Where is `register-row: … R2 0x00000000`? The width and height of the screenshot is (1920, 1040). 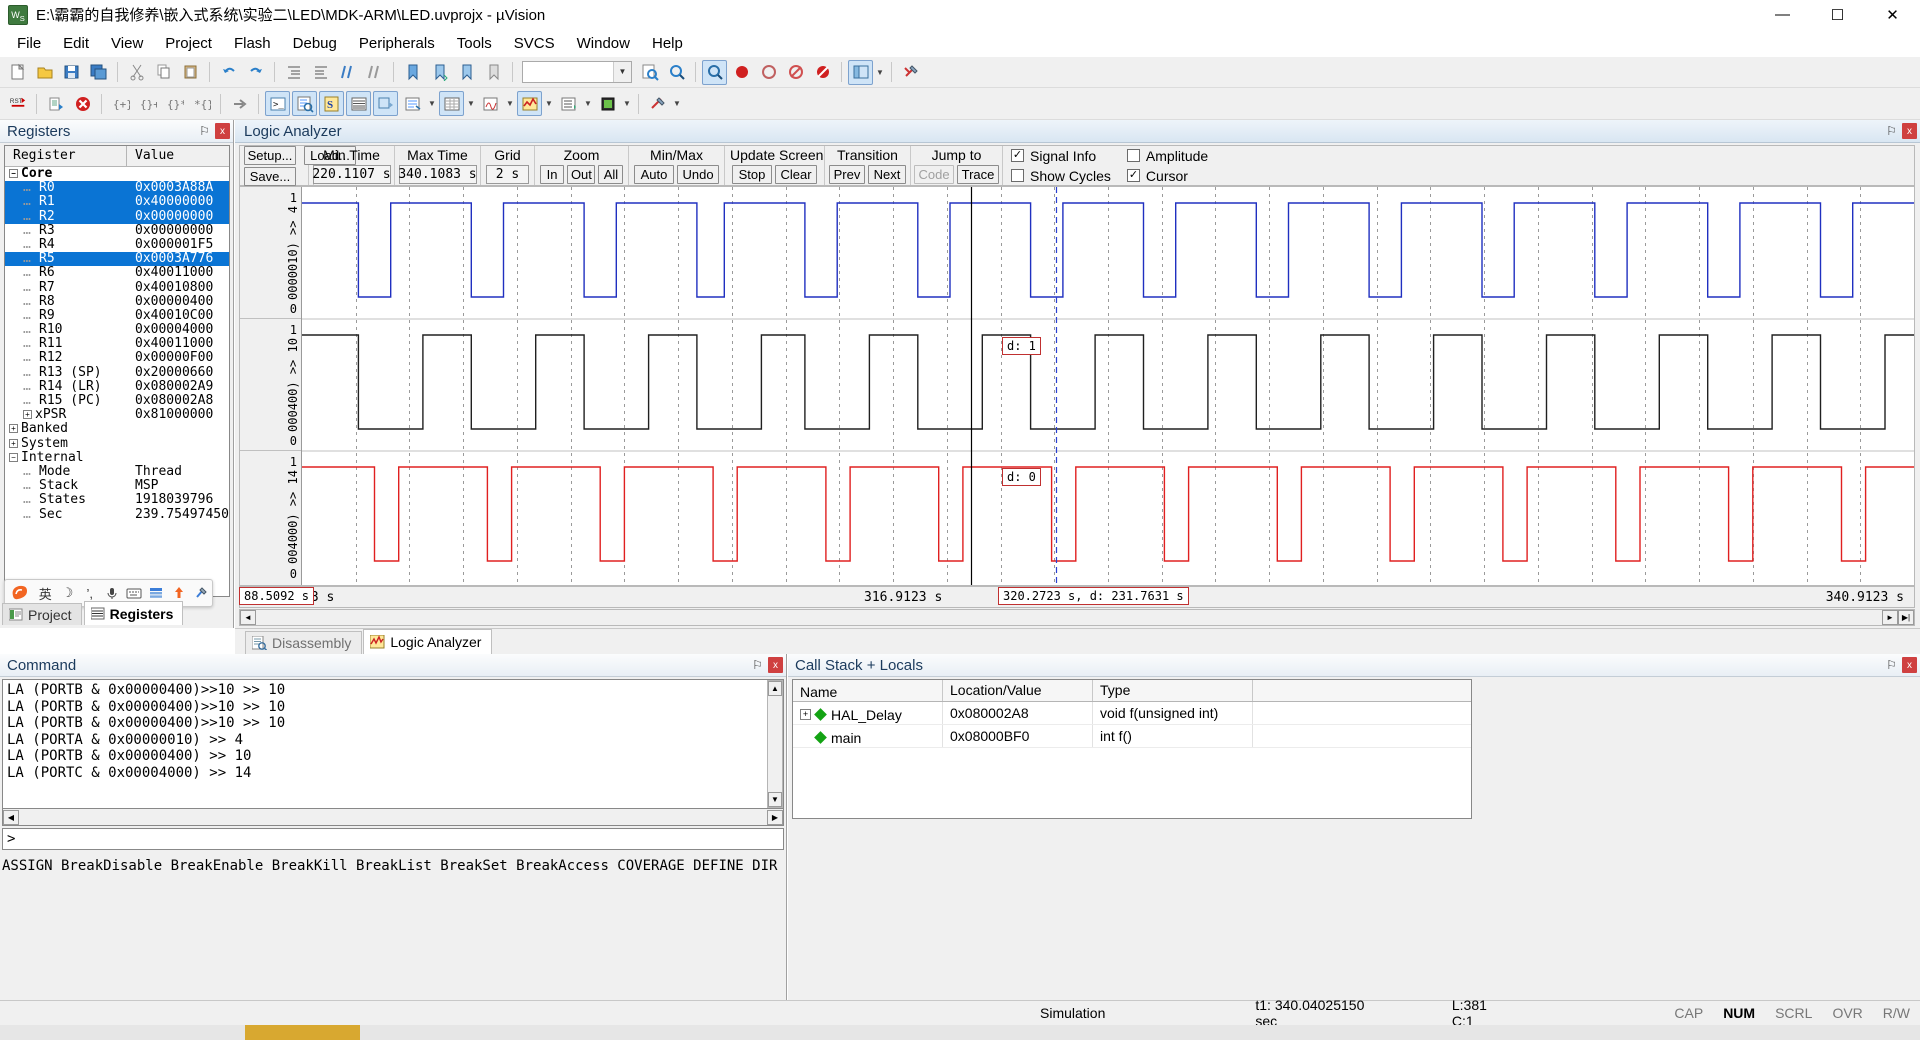 register-row: … R2 0x00000000 is located at coordinates (117, 216).